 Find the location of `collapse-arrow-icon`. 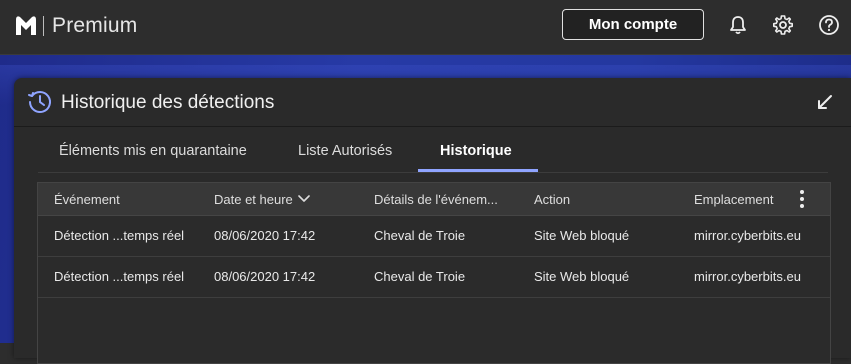

collapse-arrow-icon is located at coordinates (825, 102).